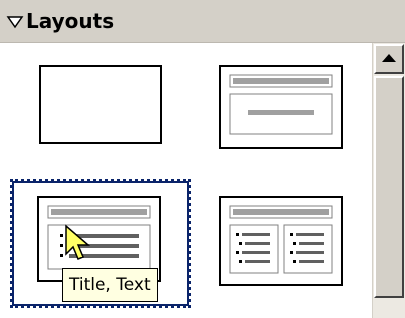  What do you see at coordinates (70, 21) in the screenshot?
I see `section-title: Layouts` at bounding box center [70, 21].